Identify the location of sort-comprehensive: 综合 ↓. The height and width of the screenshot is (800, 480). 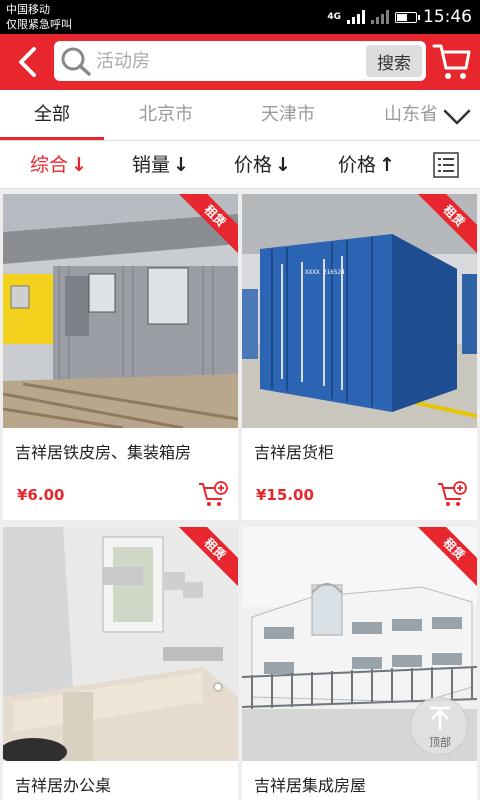
(58, 165).